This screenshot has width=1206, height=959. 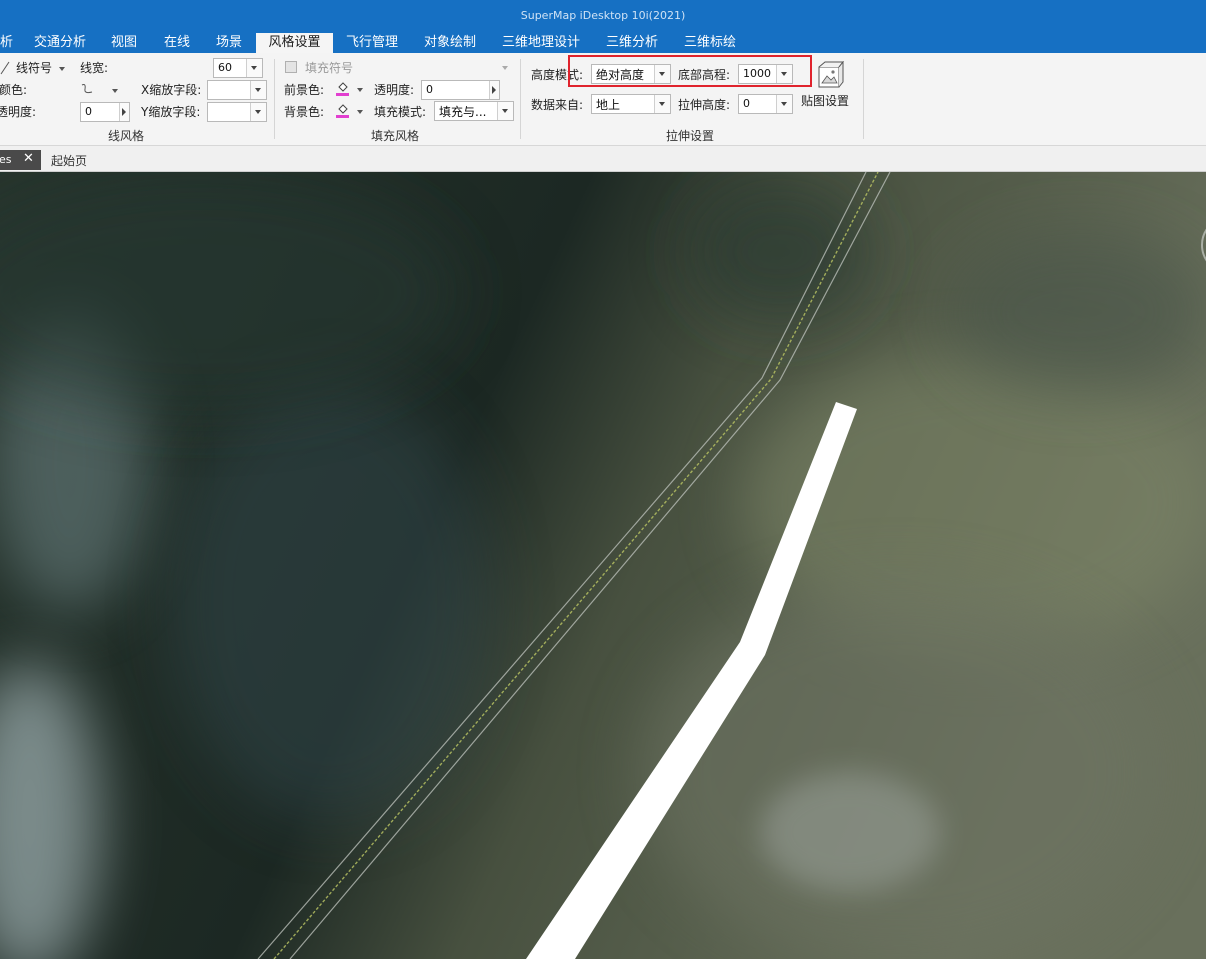 What do you see at coordinates (6, 43) in the screenshot?
I see `tab-analysis-partial: 析` at bounding box center [6, 43].